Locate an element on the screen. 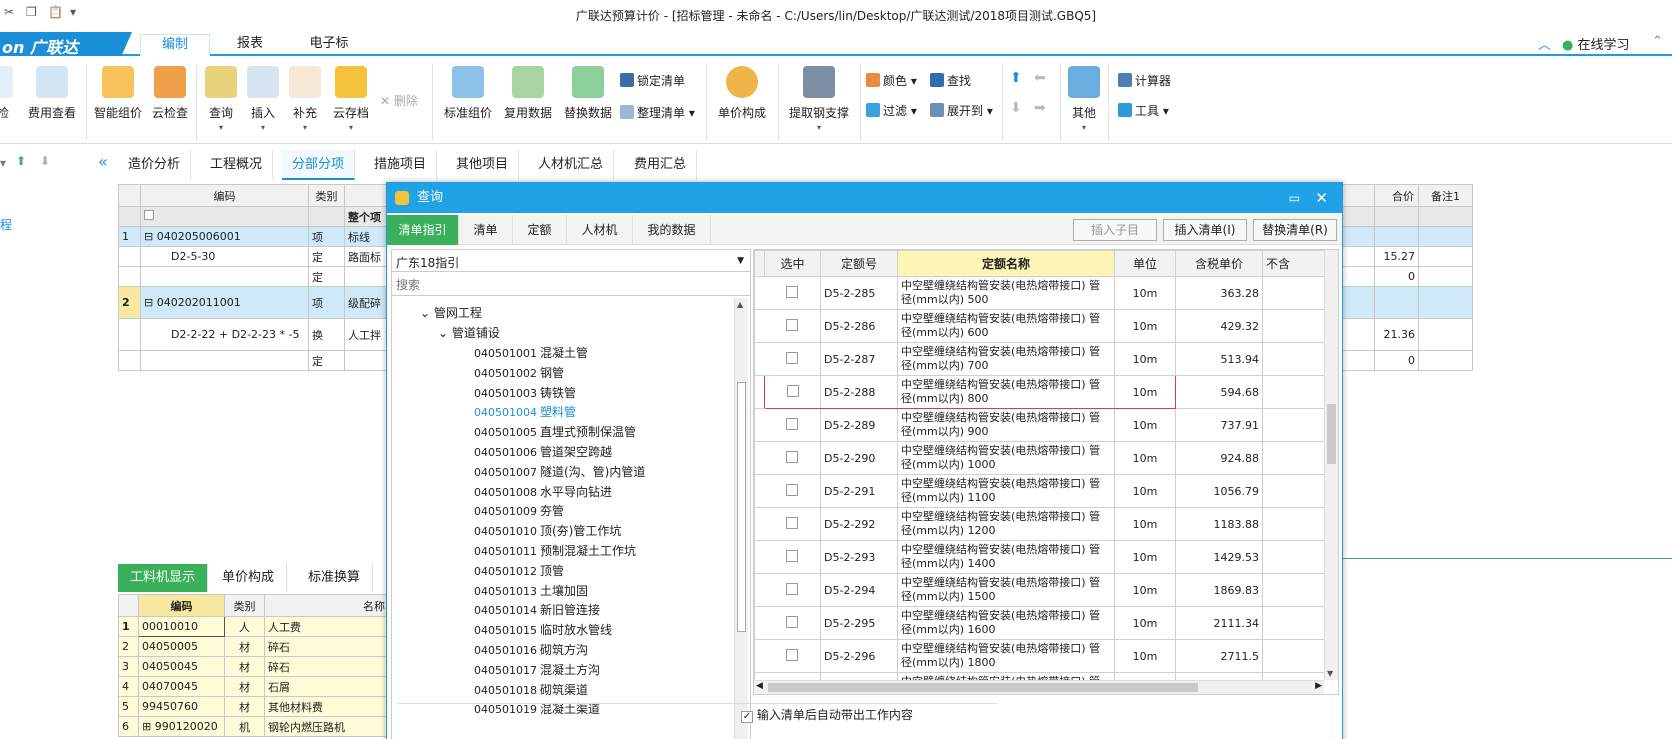  tree-item: 040501005 直埋式预制保温管 is located at coordinates (555, 431).